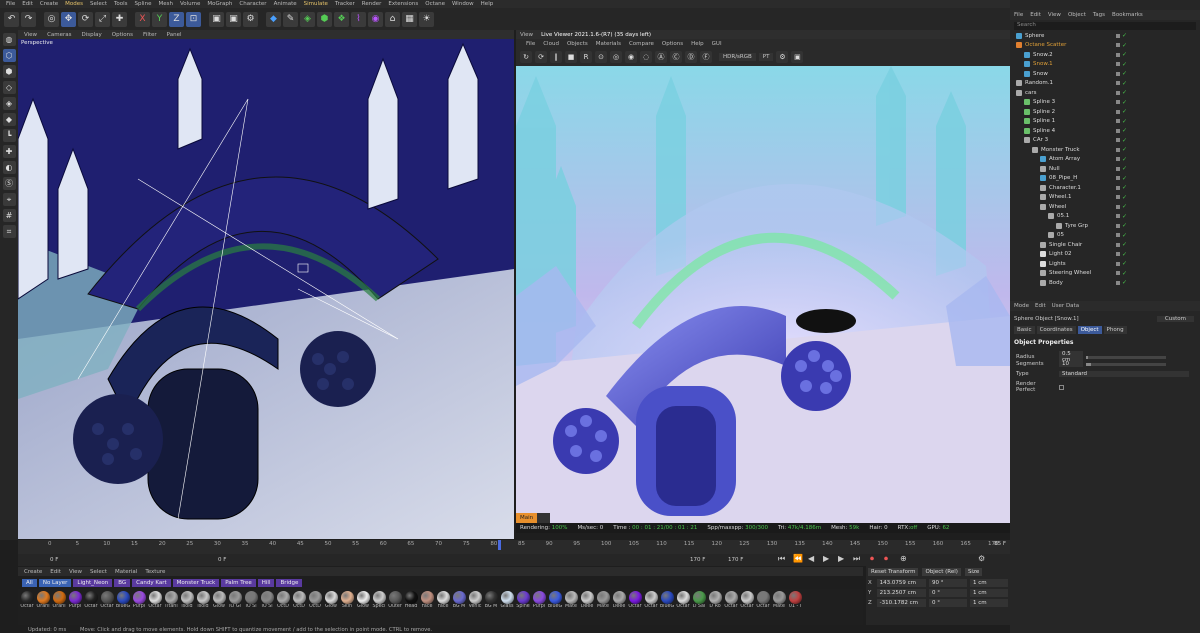 The width and height of the screenshot is (1200, 633). What do you see at coordinates (697, 44) in the screenshot?
I see `live-viewer-menu-help: Help` at bounding box center [697, 44].